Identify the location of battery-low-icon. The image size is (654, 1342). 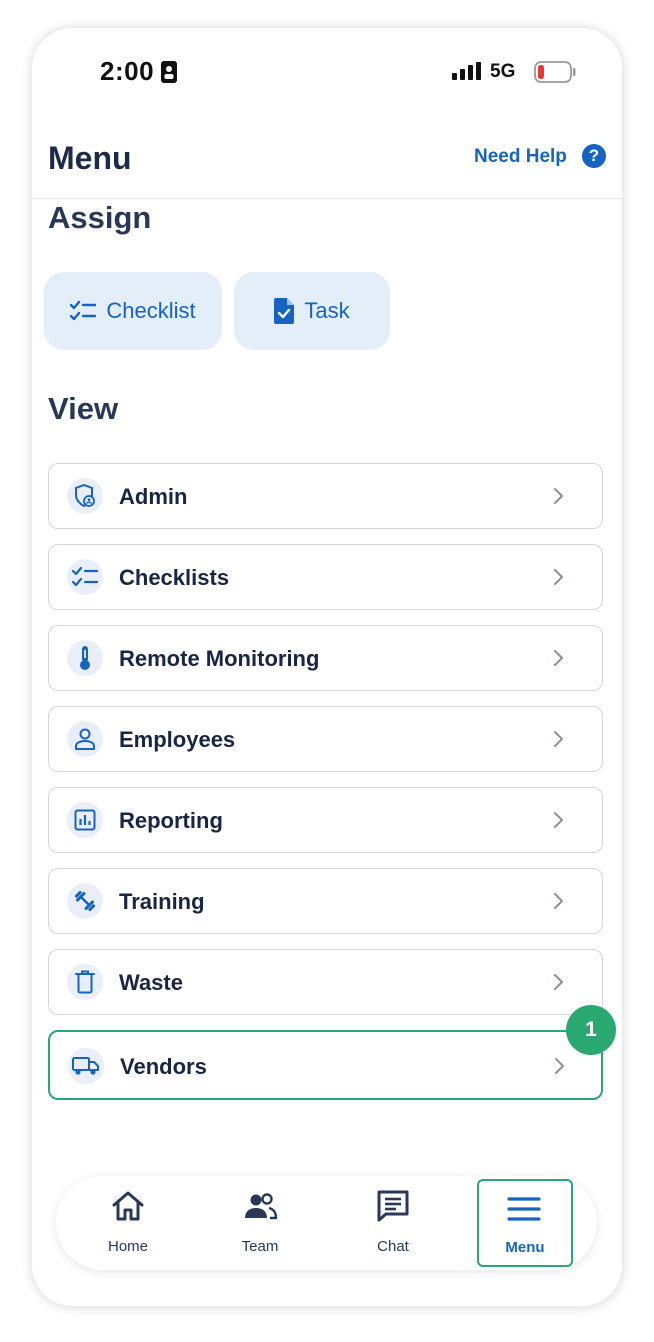
(555, 72).